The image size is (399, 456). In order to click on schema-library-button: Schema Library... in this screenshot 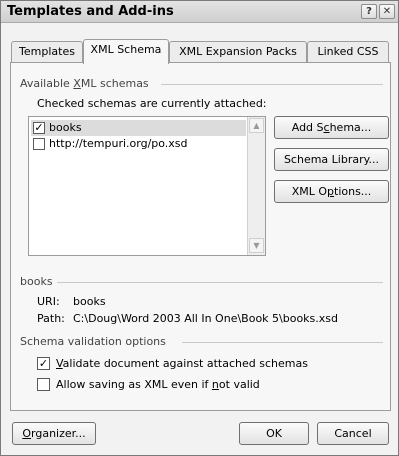, I will do `click(331, 159)`.